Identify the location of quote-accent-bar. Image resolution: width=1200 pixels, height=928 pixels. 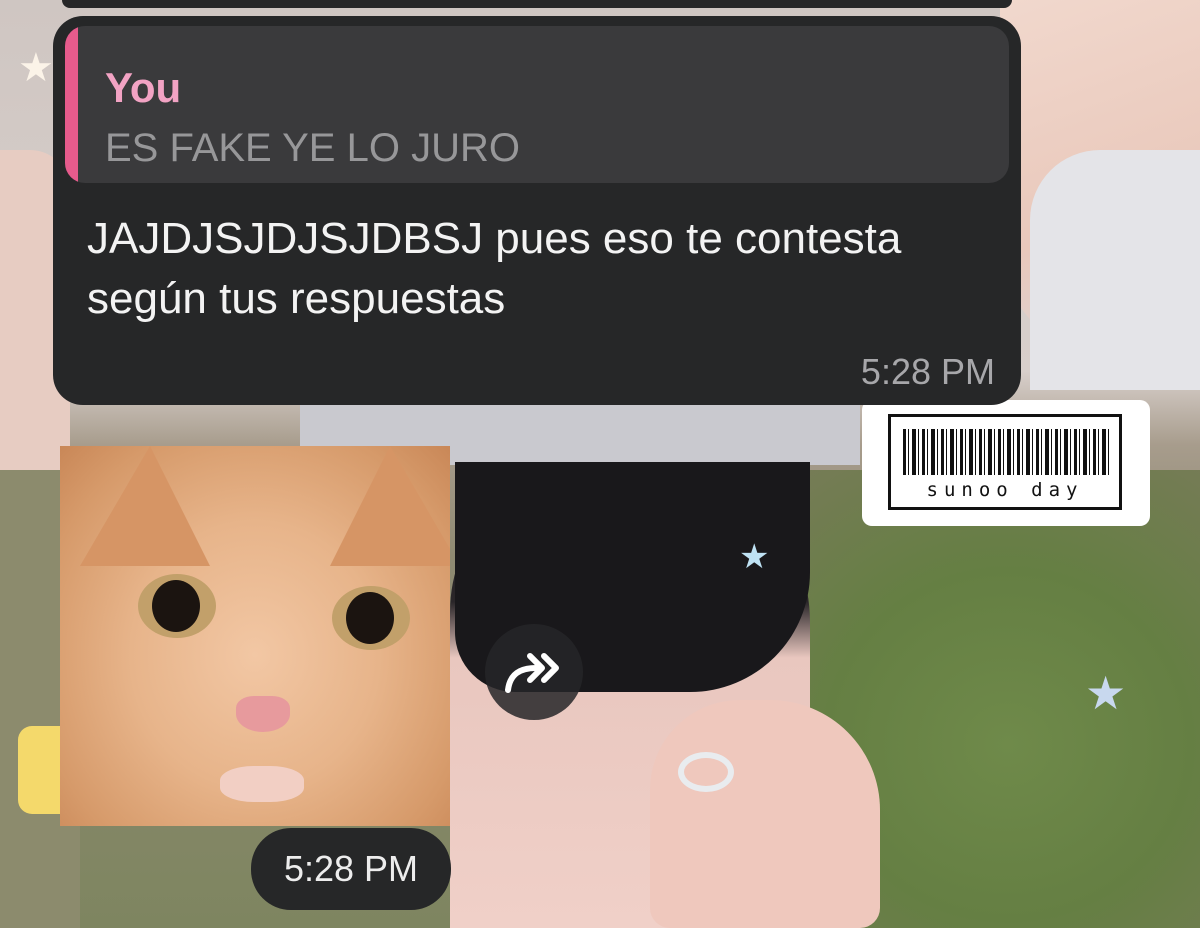
(71, 104).